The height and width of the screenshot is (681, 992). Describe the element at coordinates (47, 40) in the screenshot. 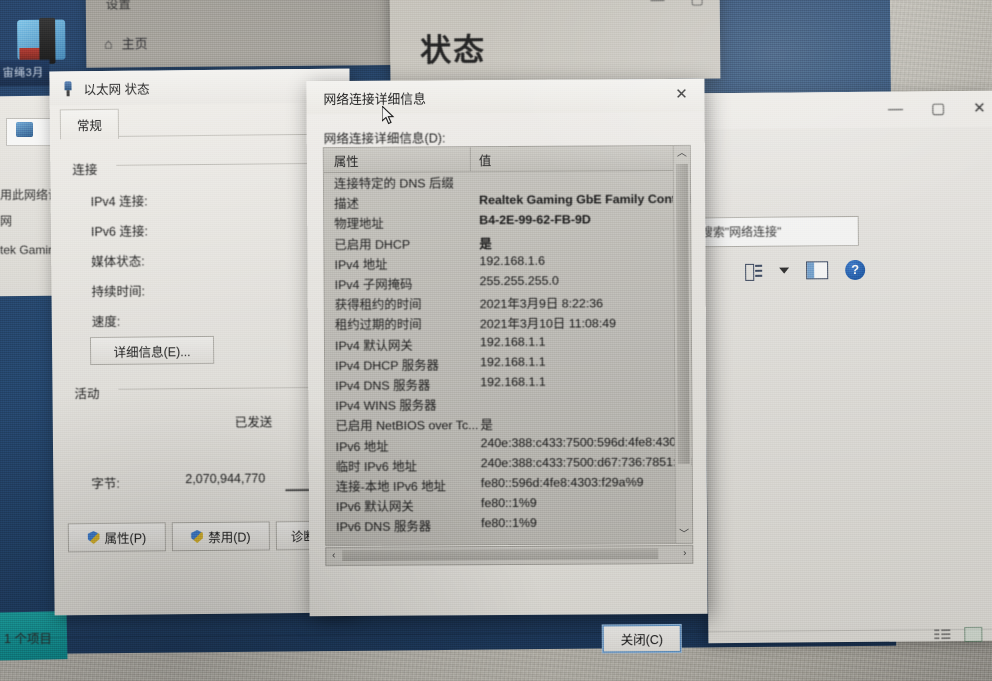

I see `desktop-icon-bar` at that location.